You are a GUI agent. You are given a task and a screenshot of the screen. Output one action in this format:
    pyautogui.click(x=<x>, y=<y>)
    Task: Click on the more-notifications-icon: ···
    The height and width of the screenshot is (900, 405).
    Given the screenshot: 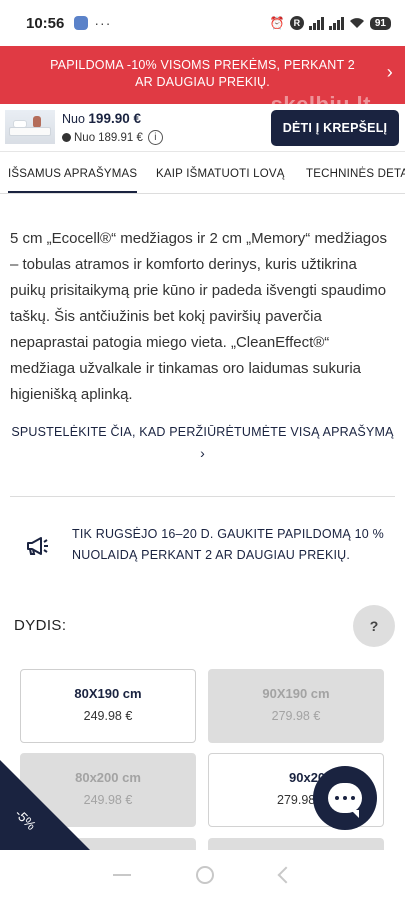 What is the action you would take?
    pyautogui.click(x=103, y=23)
    